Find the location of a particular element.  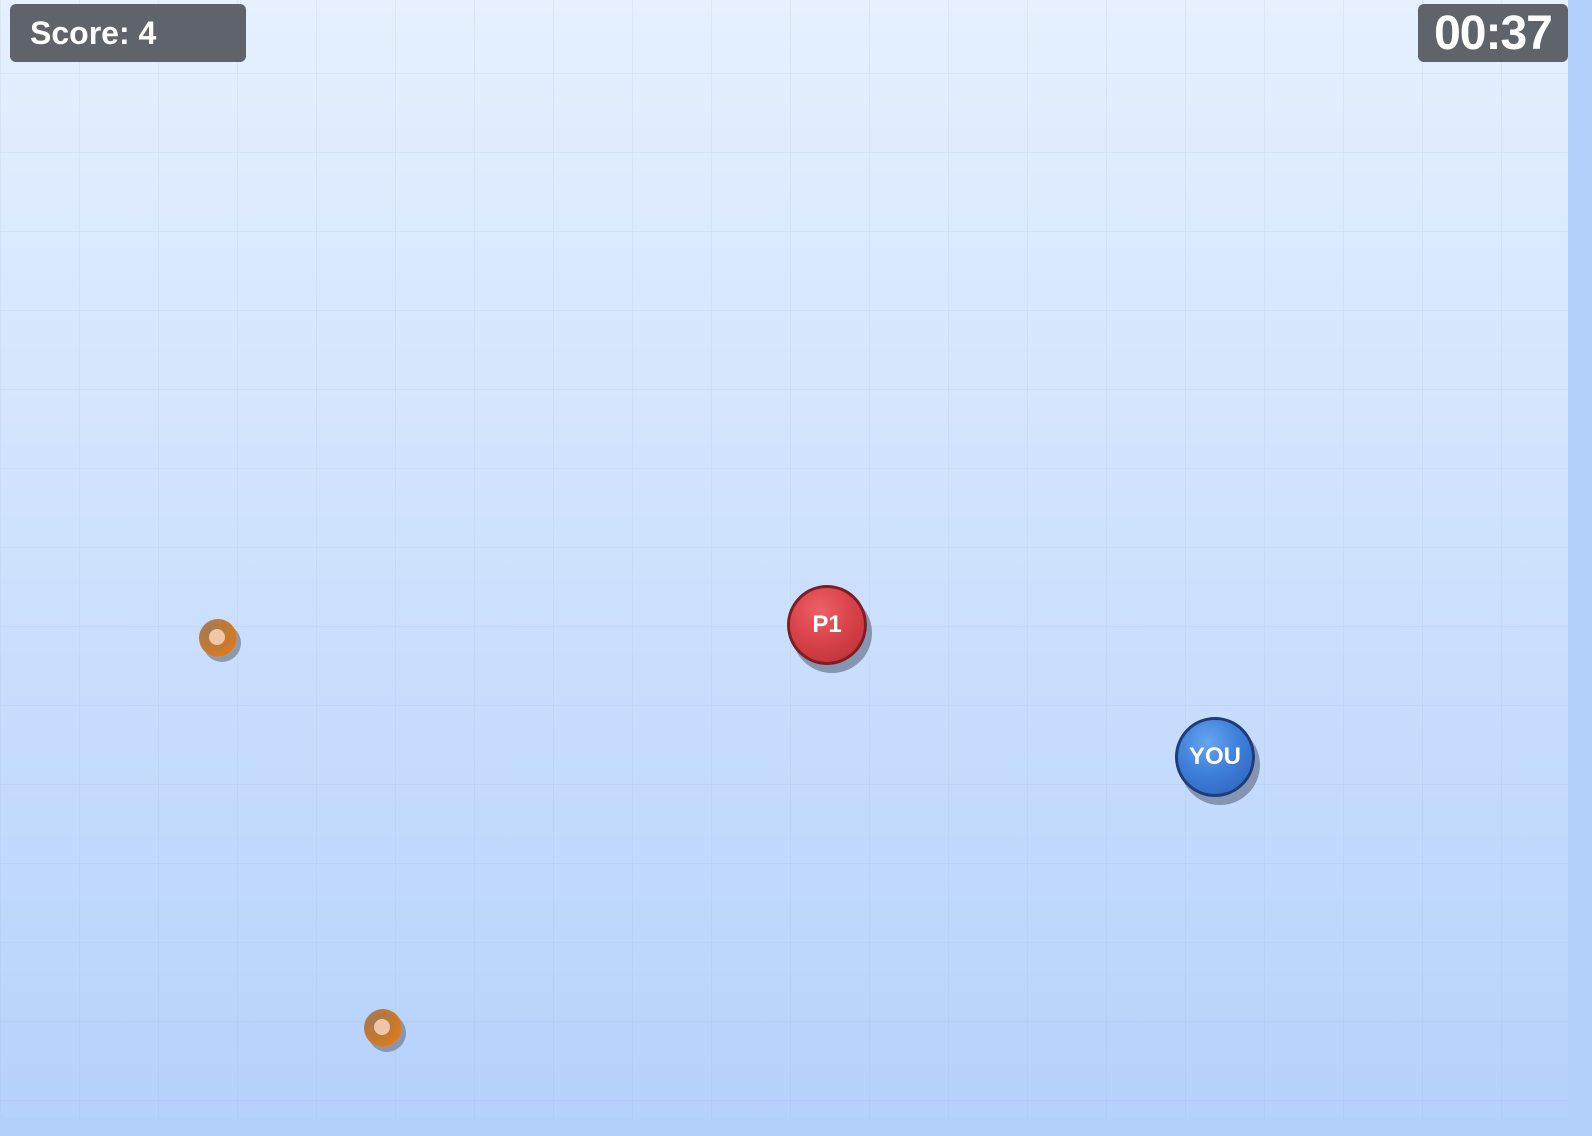

opponent-player-p1: P1 is located at coordinates (827, 625).